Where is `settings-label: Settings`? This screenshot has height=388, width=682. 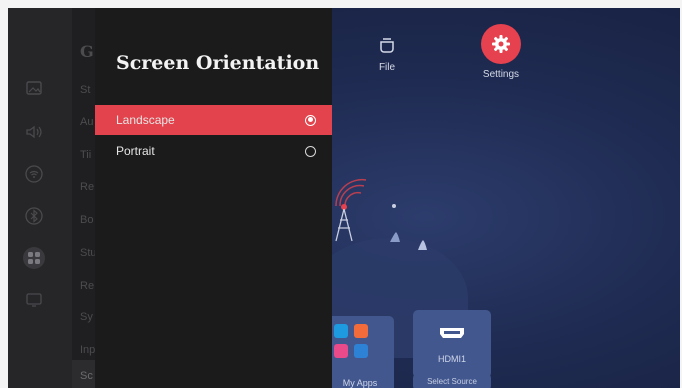
settings-label: Settings is located at coordinates (501, 74).